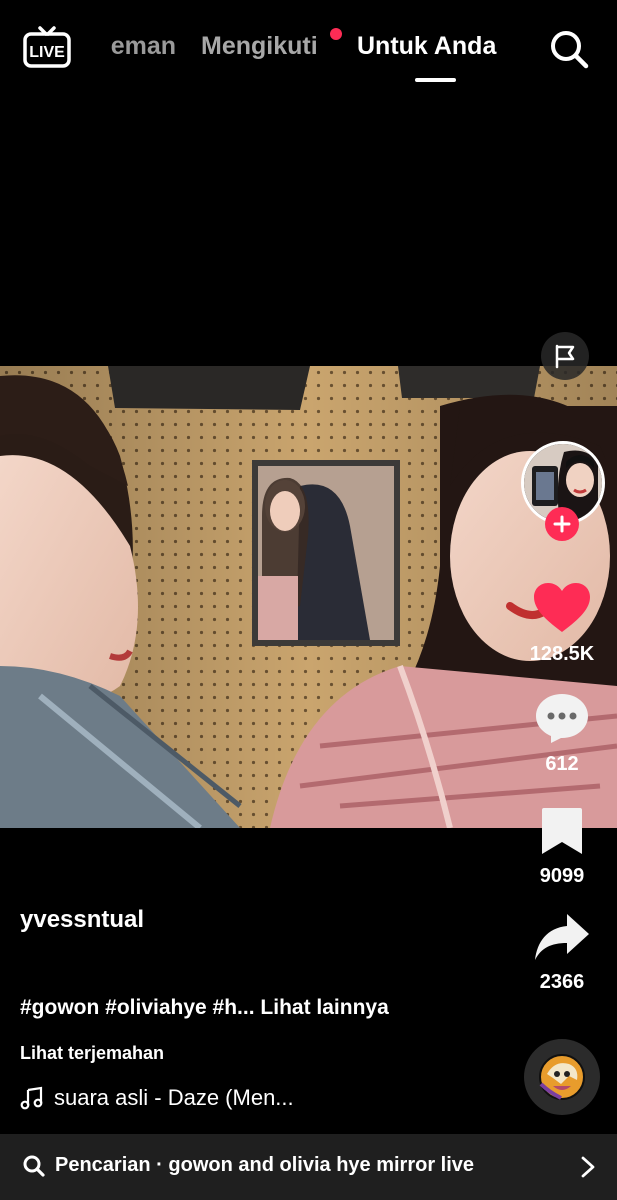 Image resolution: width=617 pixels, height=1200 pixels. I want to click on music-disc-icon, so click(562, 1077).